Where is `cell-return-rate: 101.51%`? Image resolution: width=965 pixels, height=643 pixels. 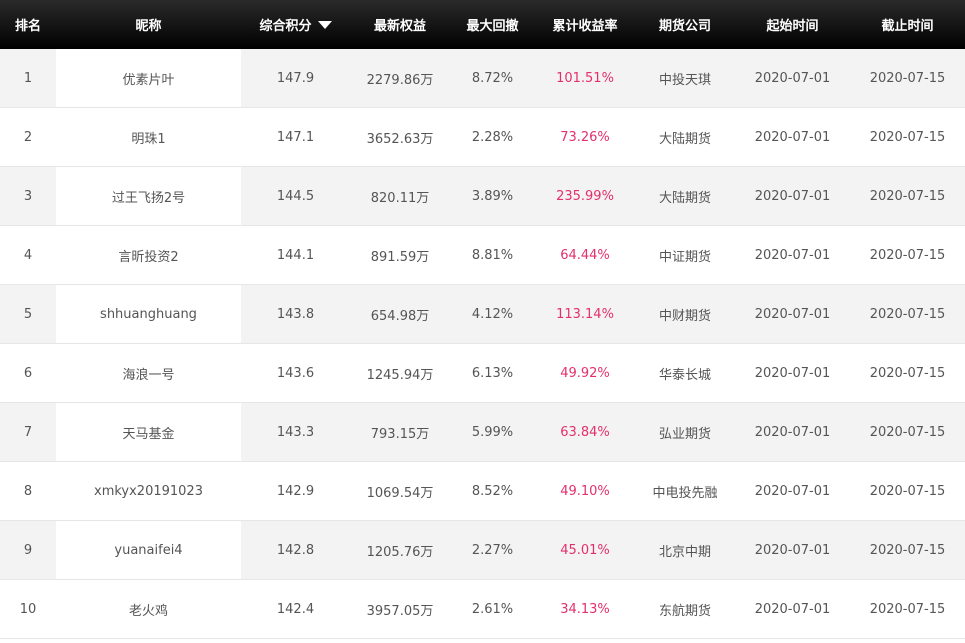
cell-return-rate: 101.51% is located at coordinates (585, 78).